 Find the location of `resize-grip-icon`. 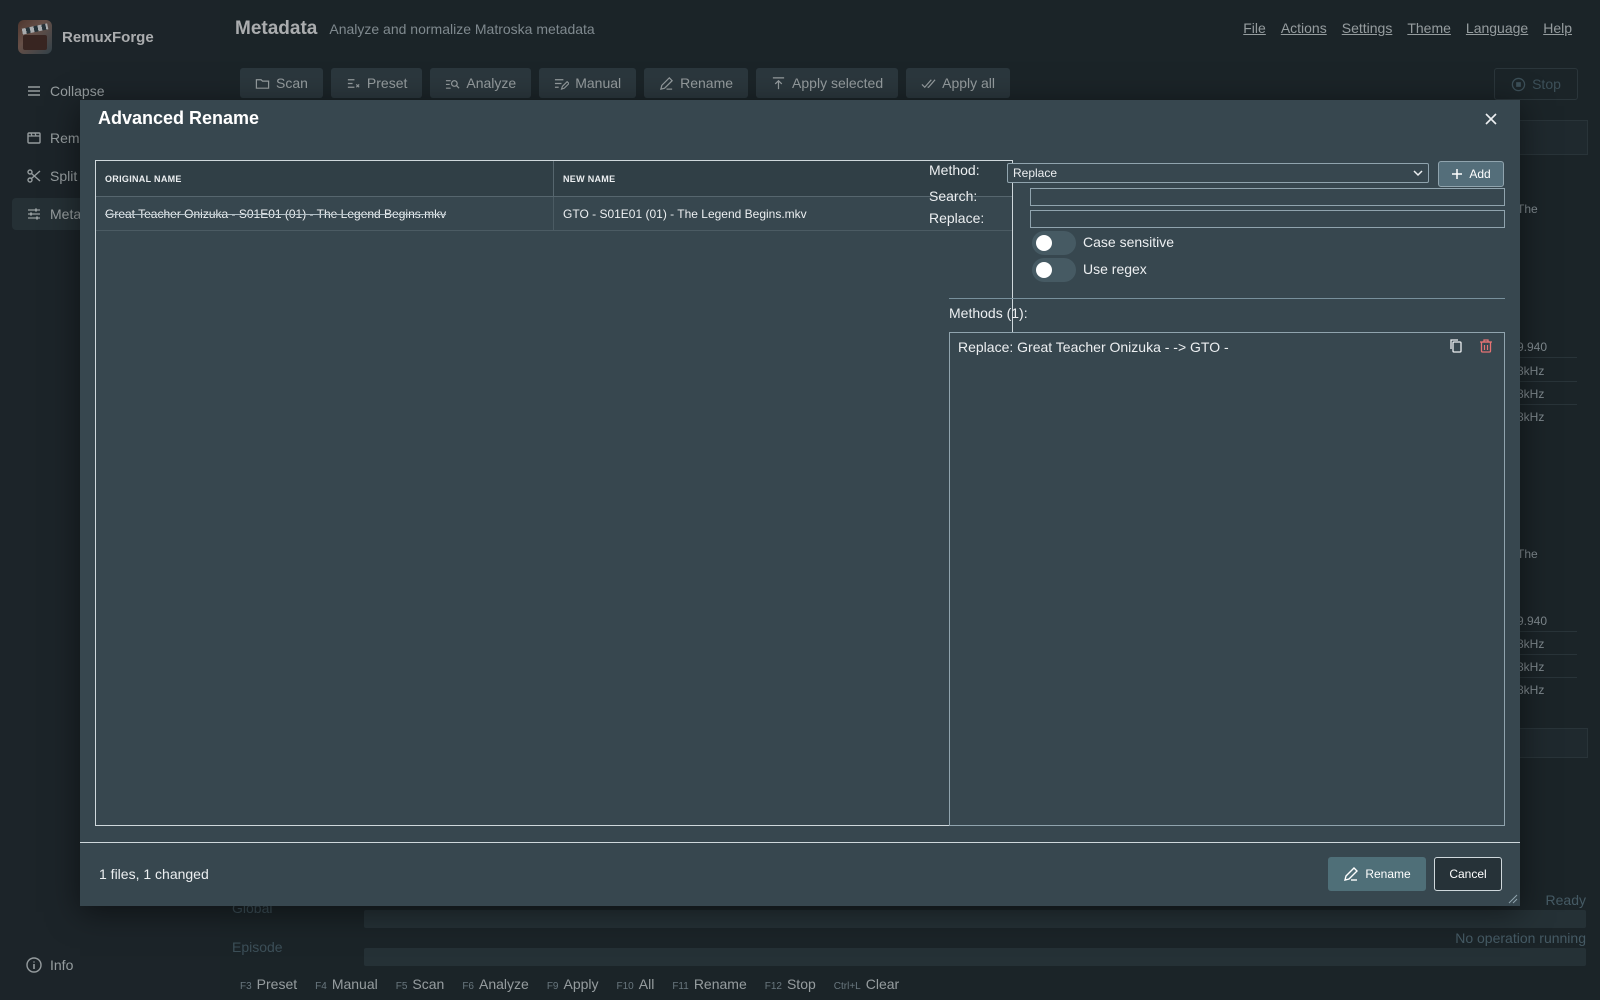

resize-grip-icon is located at coordinates (1513, 899).